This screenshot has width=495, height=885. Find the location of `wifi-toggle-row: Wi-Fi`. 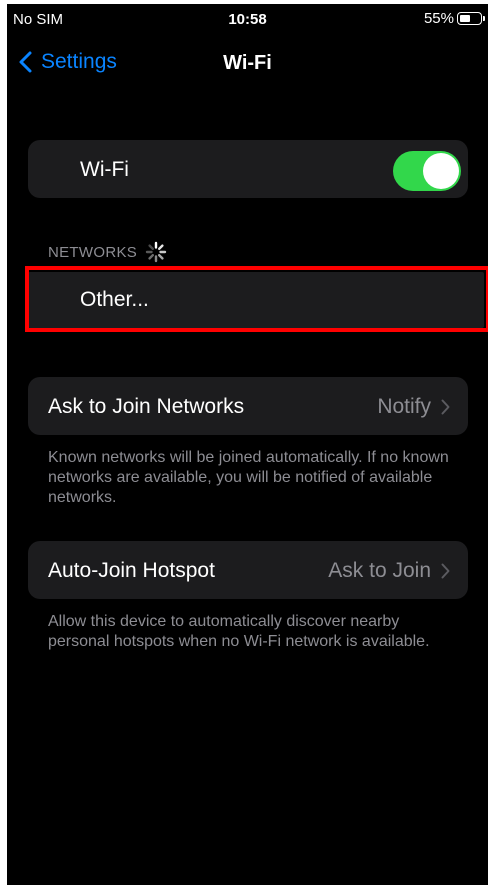

wifi-toggle-row: Wi-Fi is located at coordinates (248, 169).